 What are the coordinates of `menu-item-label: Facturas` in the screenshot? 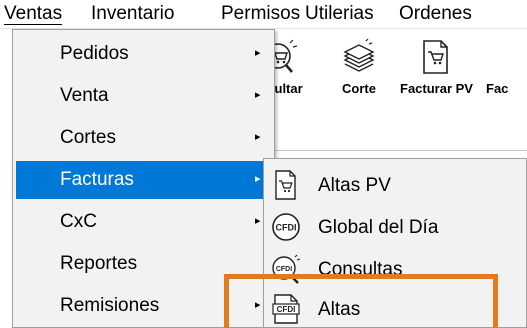 It's located at (97, 179).